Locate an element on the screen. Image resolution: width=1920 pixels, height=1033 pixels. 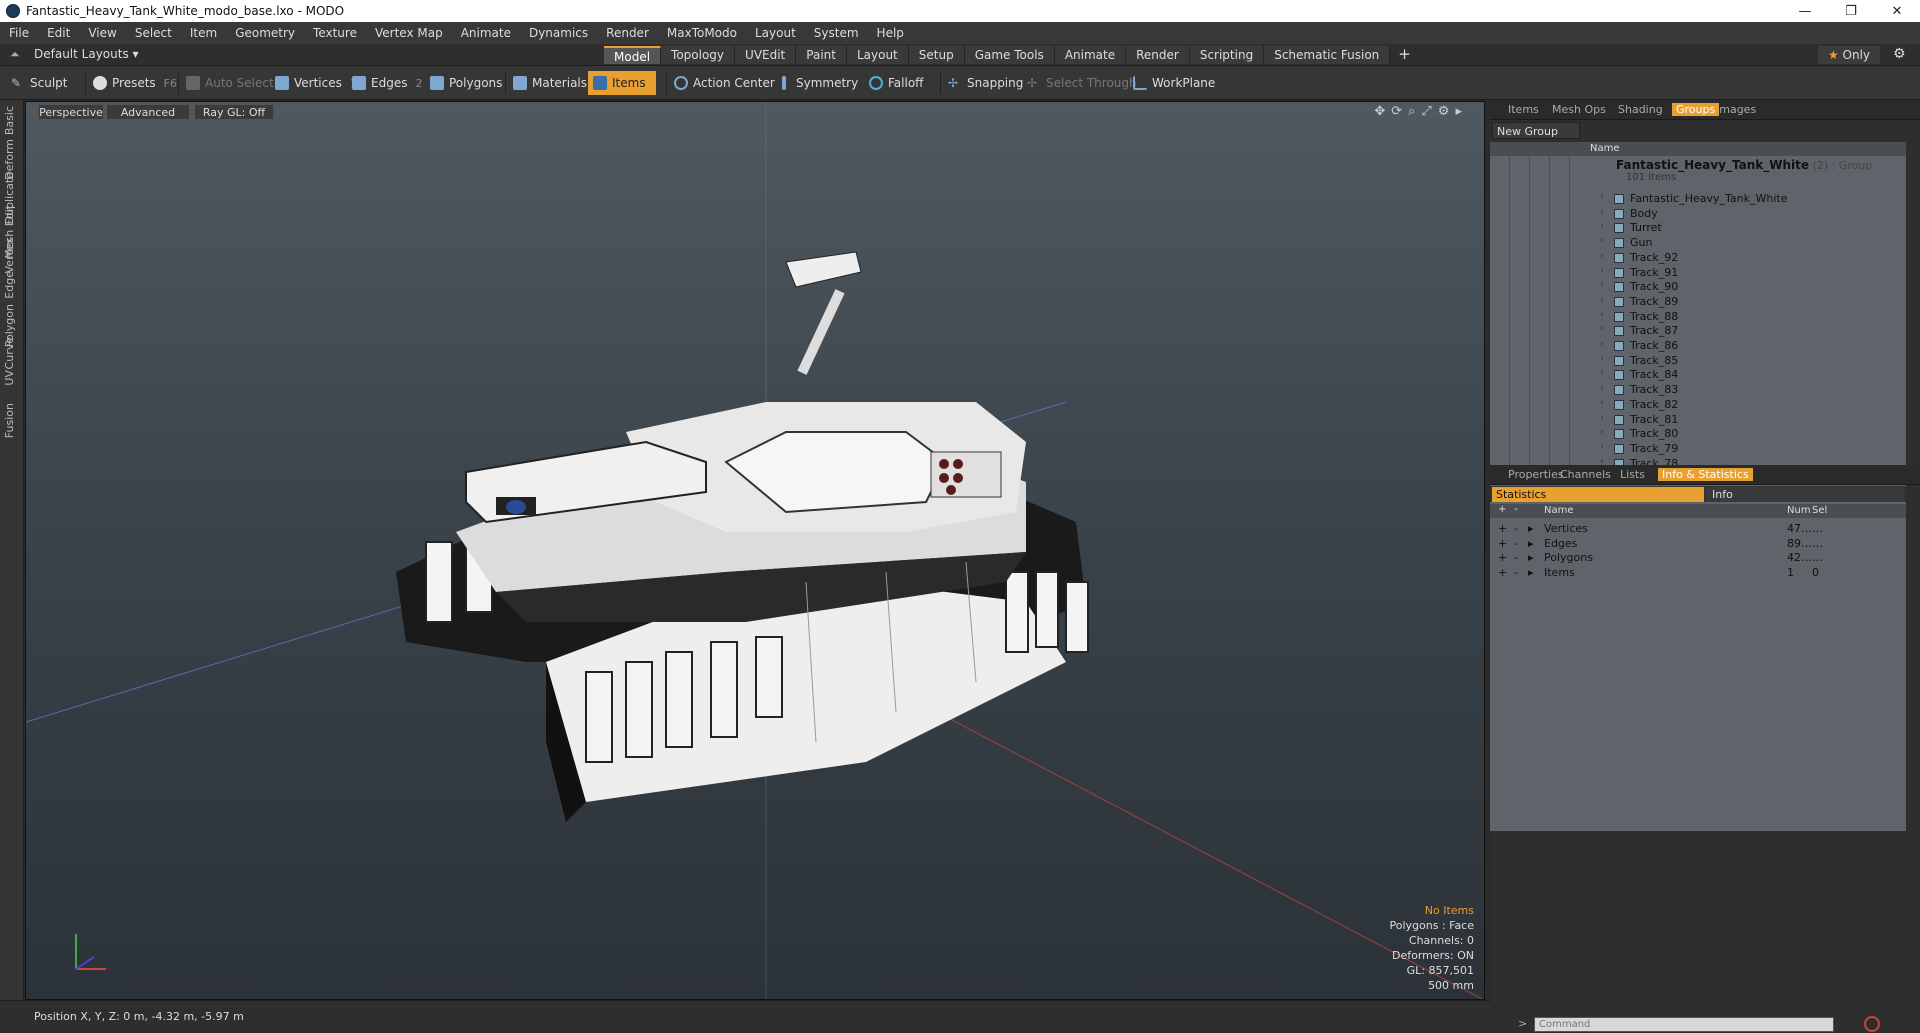
left-tab-fusion: Fusion is located at coordinates (9, 420).